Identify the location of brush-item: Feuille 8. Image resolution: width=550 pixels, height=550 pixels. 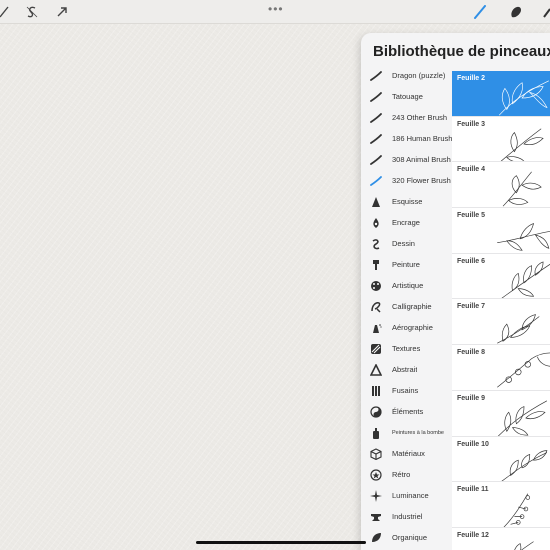
(501, 368).